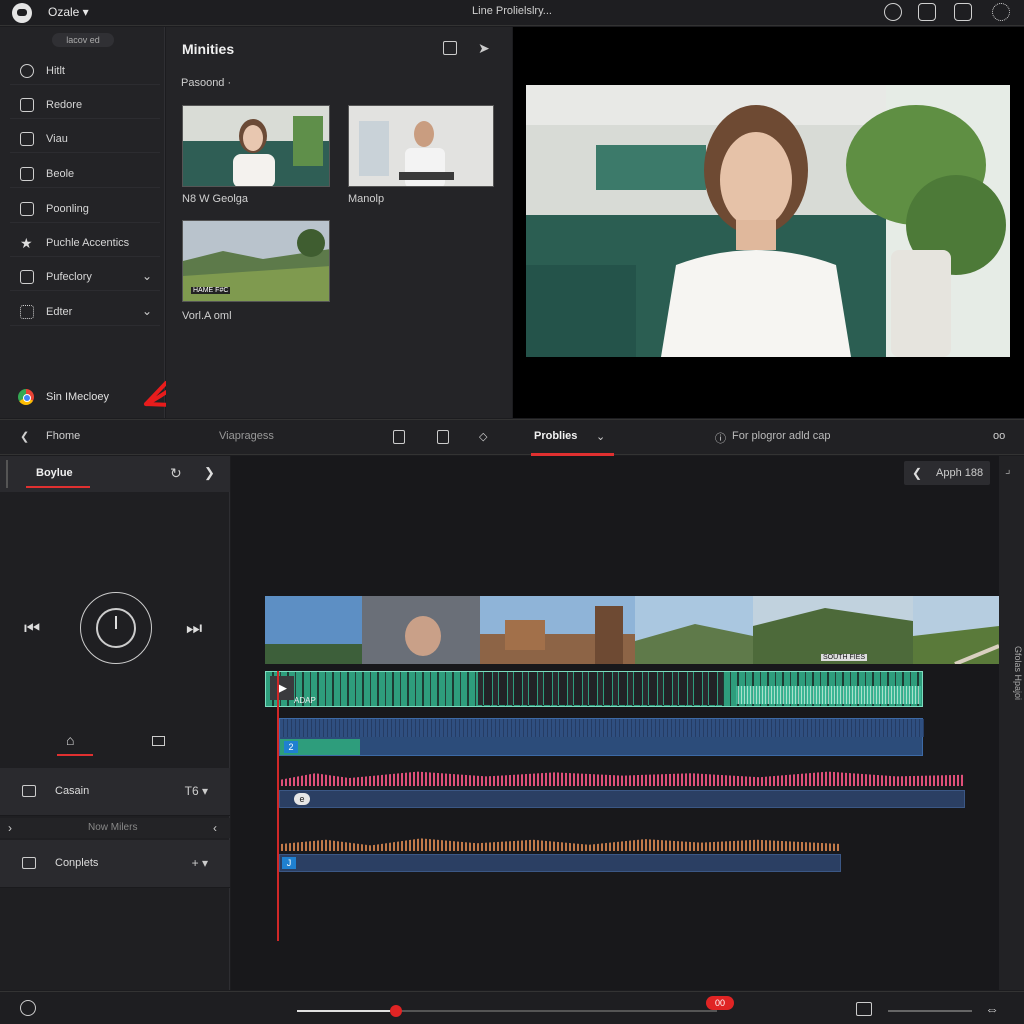 The image size is (1024, 1024). Describe the element at coordinates (83, 40) in the screenshot. I see `workspace-pill: lacov ed` at that location.